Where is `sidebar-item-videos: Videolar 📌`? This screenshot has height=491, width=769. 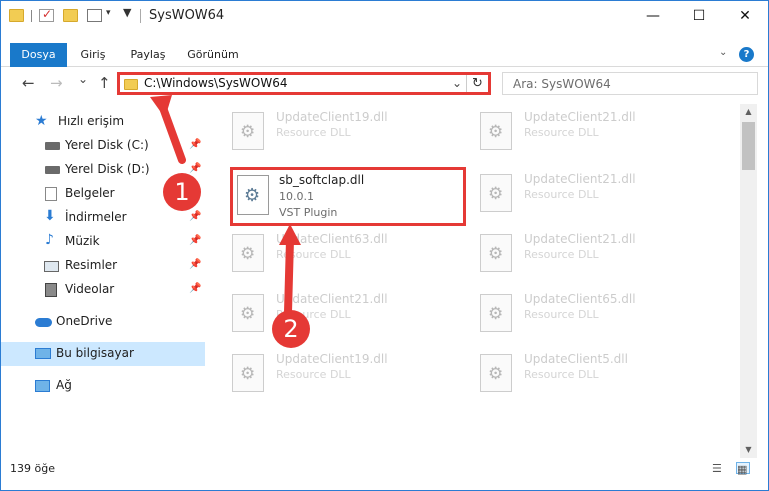 sidebar-item-videos: Videolar 📌 is located at coordinates (103, 290).